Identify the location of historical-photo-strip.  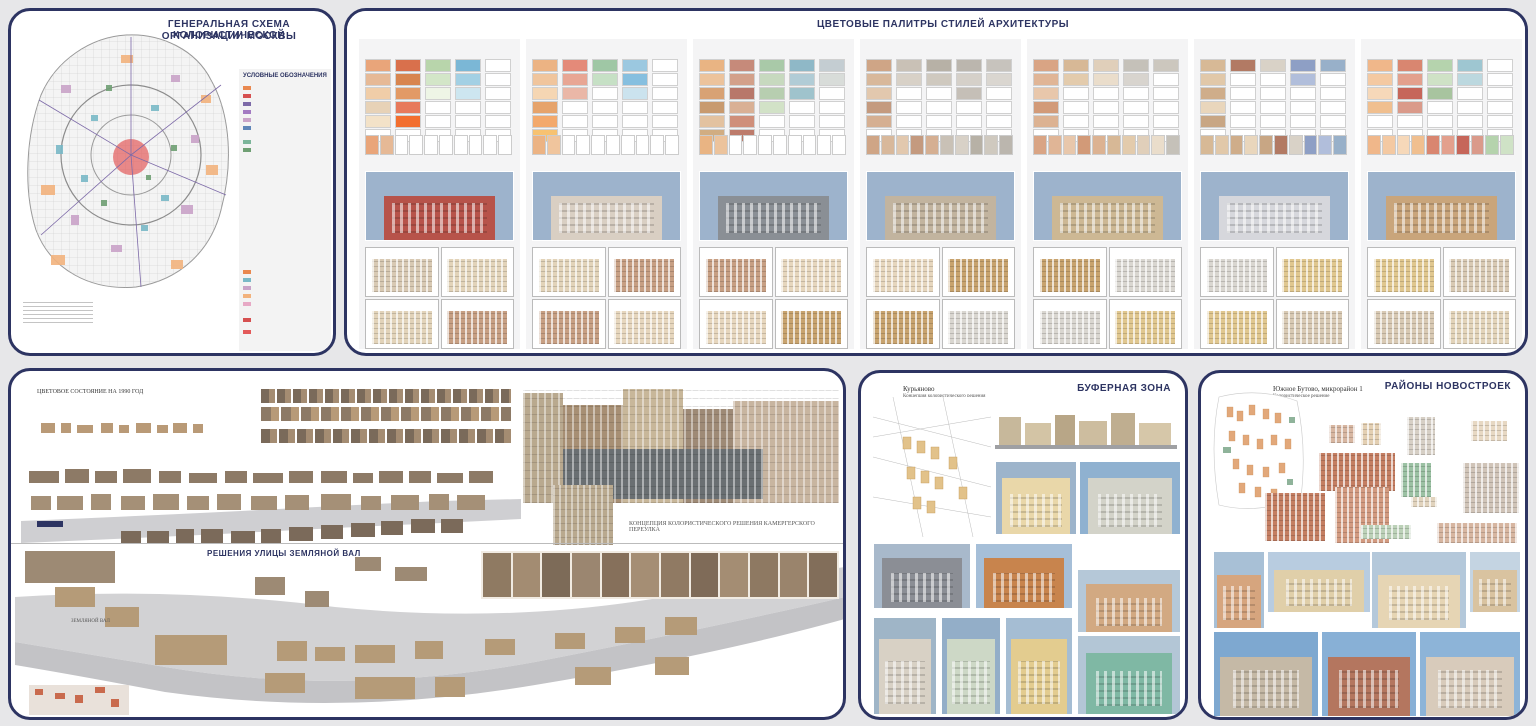
(660, 575).